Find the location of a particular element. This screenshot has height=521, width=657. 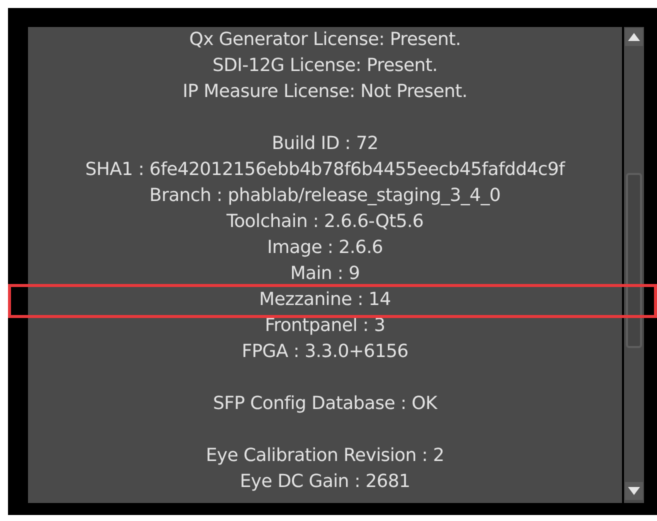

scrollbar is located at coordinates (634, 265).